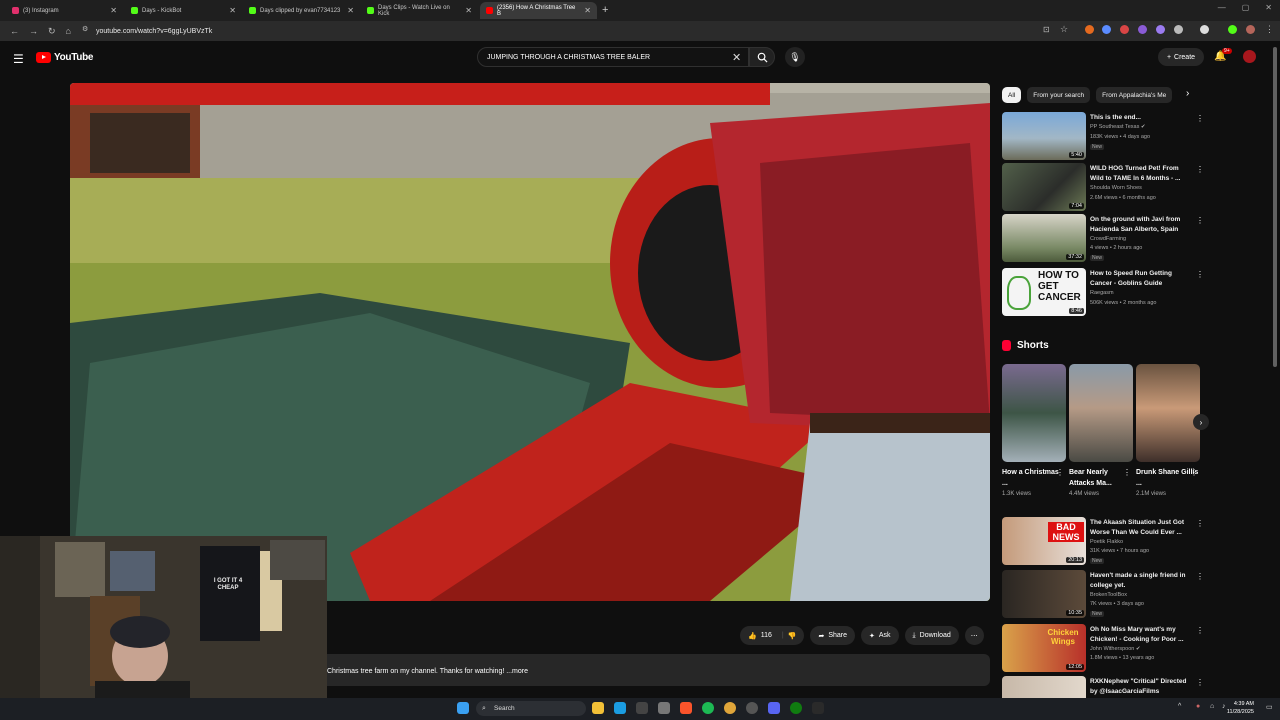  I want to click on bookmark-star-icon: ☆, so click(1064, 29).